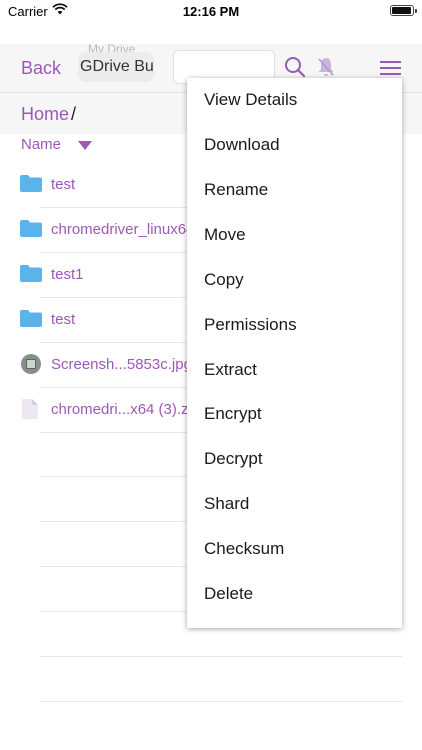 The width and height of the screenshot is (422, 750). What do you see at coordinates (67, 274) in the screenshot?
I see `file-name: test1` at bounding box center [67, 274].